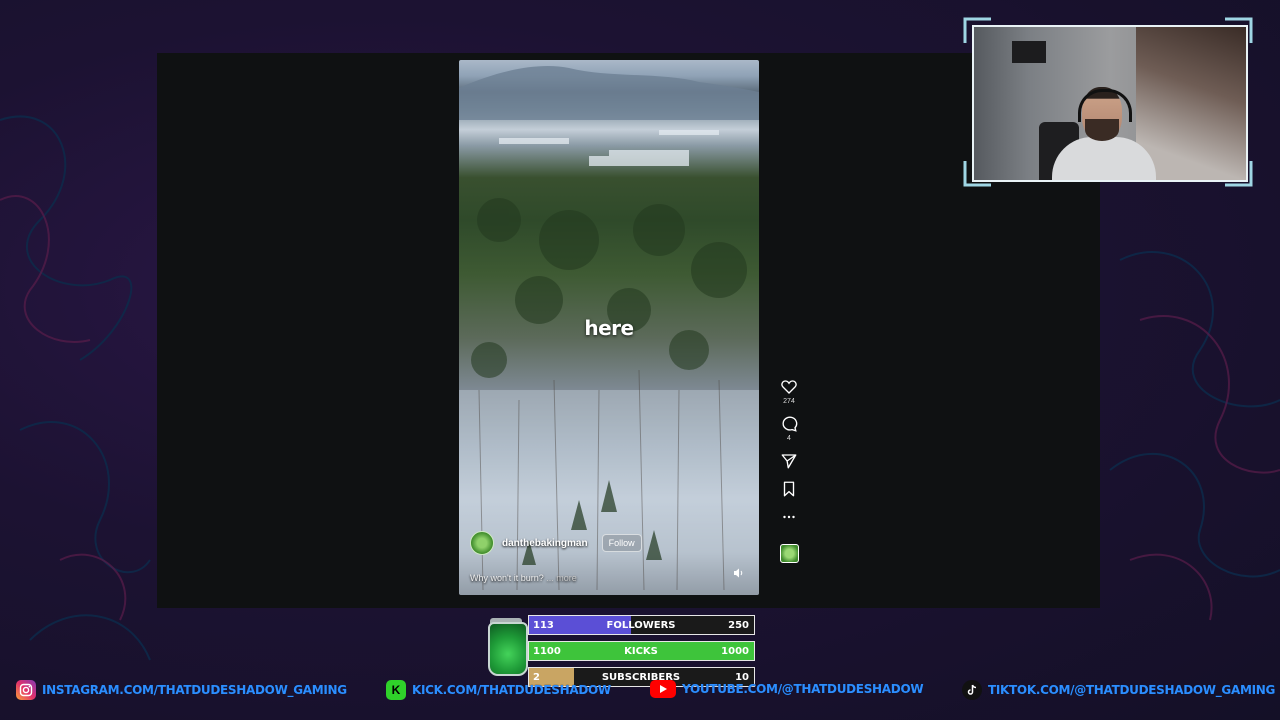  I want to click on followers-goal: 250, so click(738, 625).